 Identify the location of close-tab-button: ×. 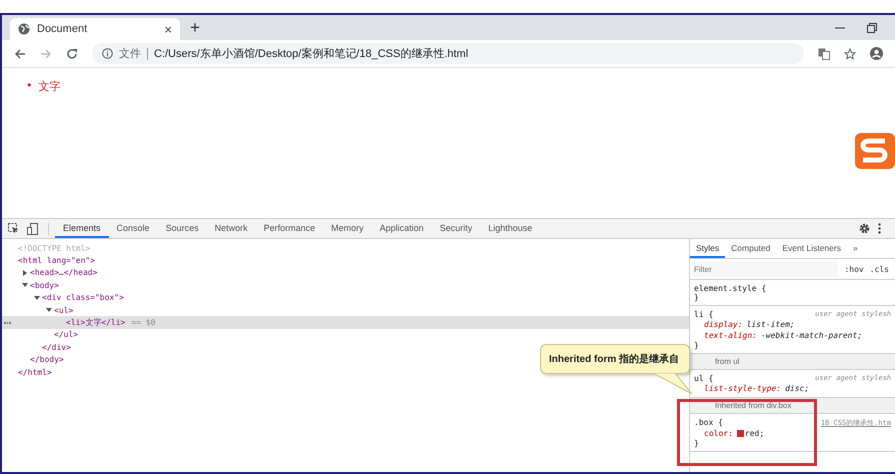
(168, 29).